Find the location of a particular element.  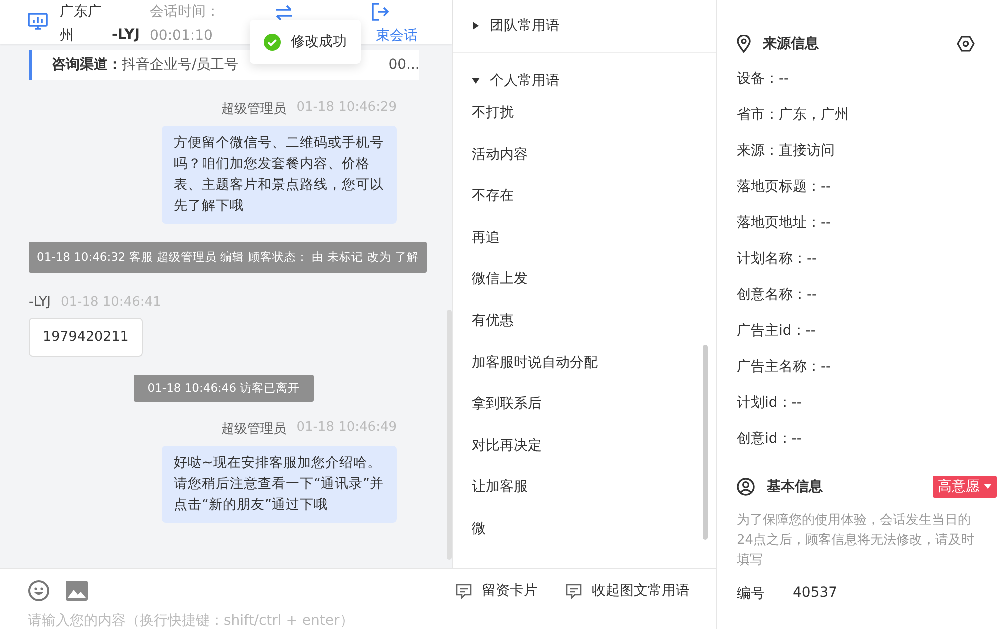

section-title: 基本信息 is located at coordinates (795, 487).